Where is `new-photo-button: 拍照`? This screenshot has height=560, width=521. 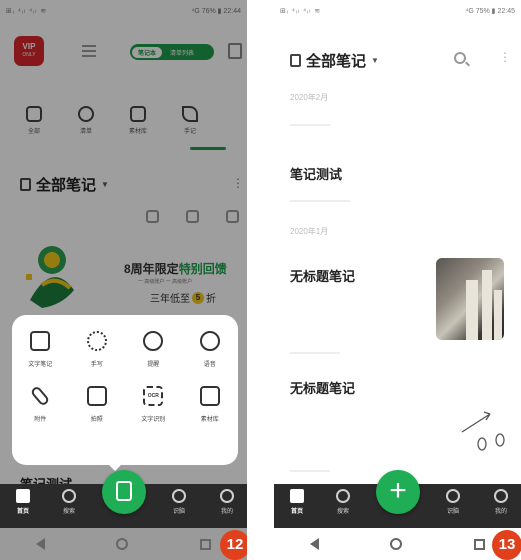
new-photo-button: 拍照 is located at coordinates (97, 402).